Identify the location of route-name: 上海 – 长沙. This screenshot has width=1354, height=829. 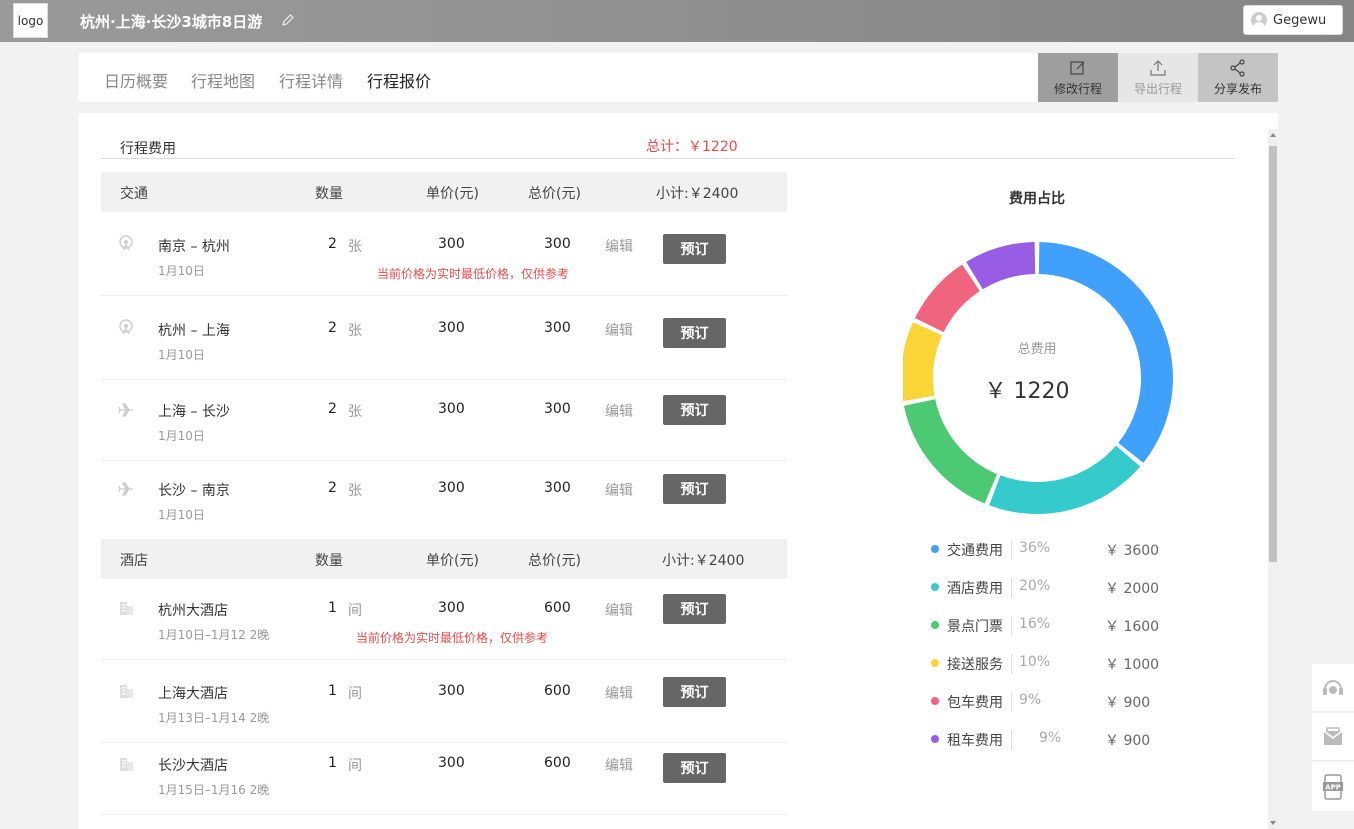
(194, 412).